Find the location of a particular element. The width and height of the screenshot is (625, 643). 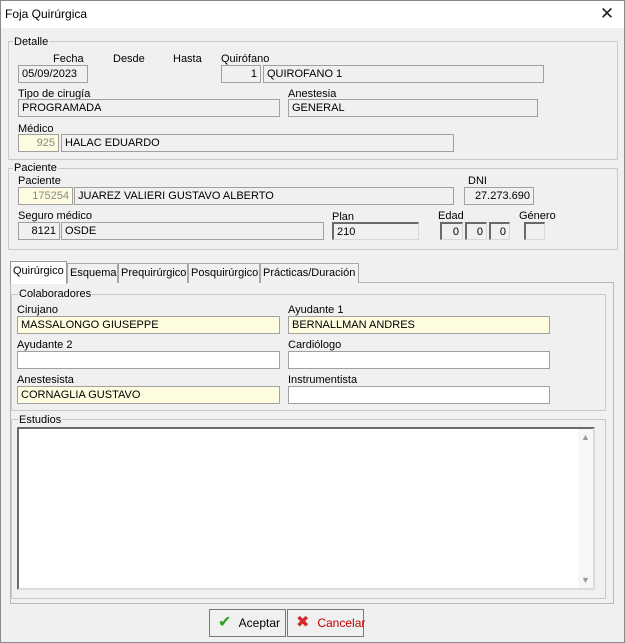

seguro-label: Seguro médico is located at coordinates (55, 216).